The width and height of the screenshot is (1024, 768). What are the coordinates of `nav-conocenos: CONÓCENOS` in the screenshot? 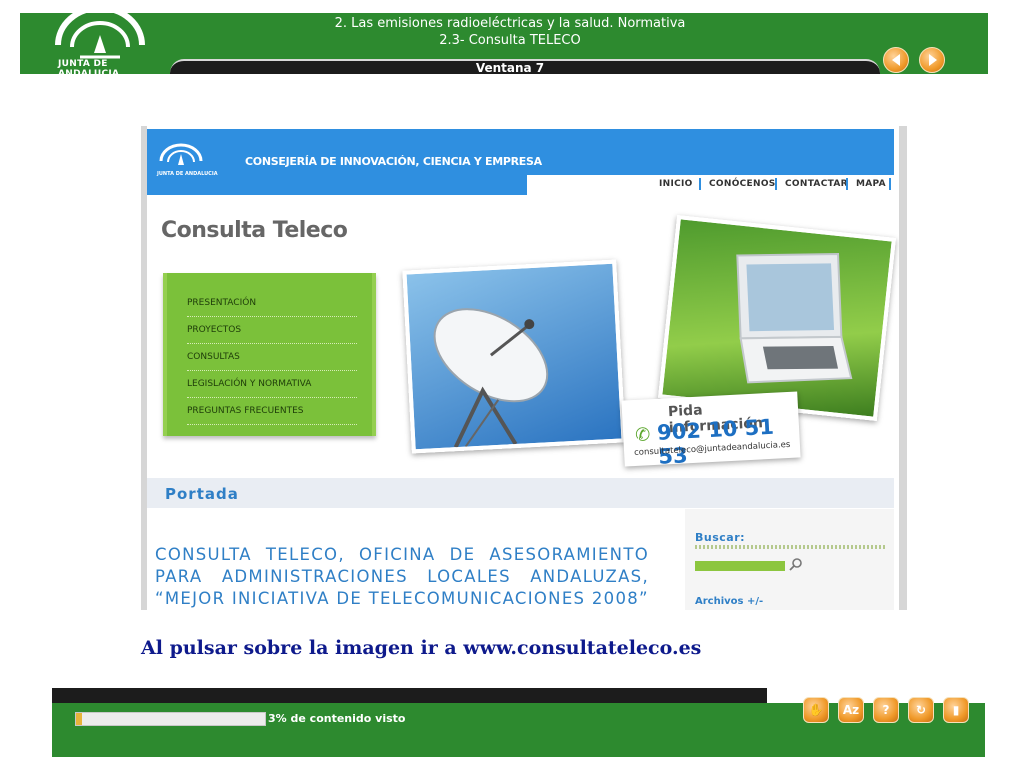 It's located at (742, 184).